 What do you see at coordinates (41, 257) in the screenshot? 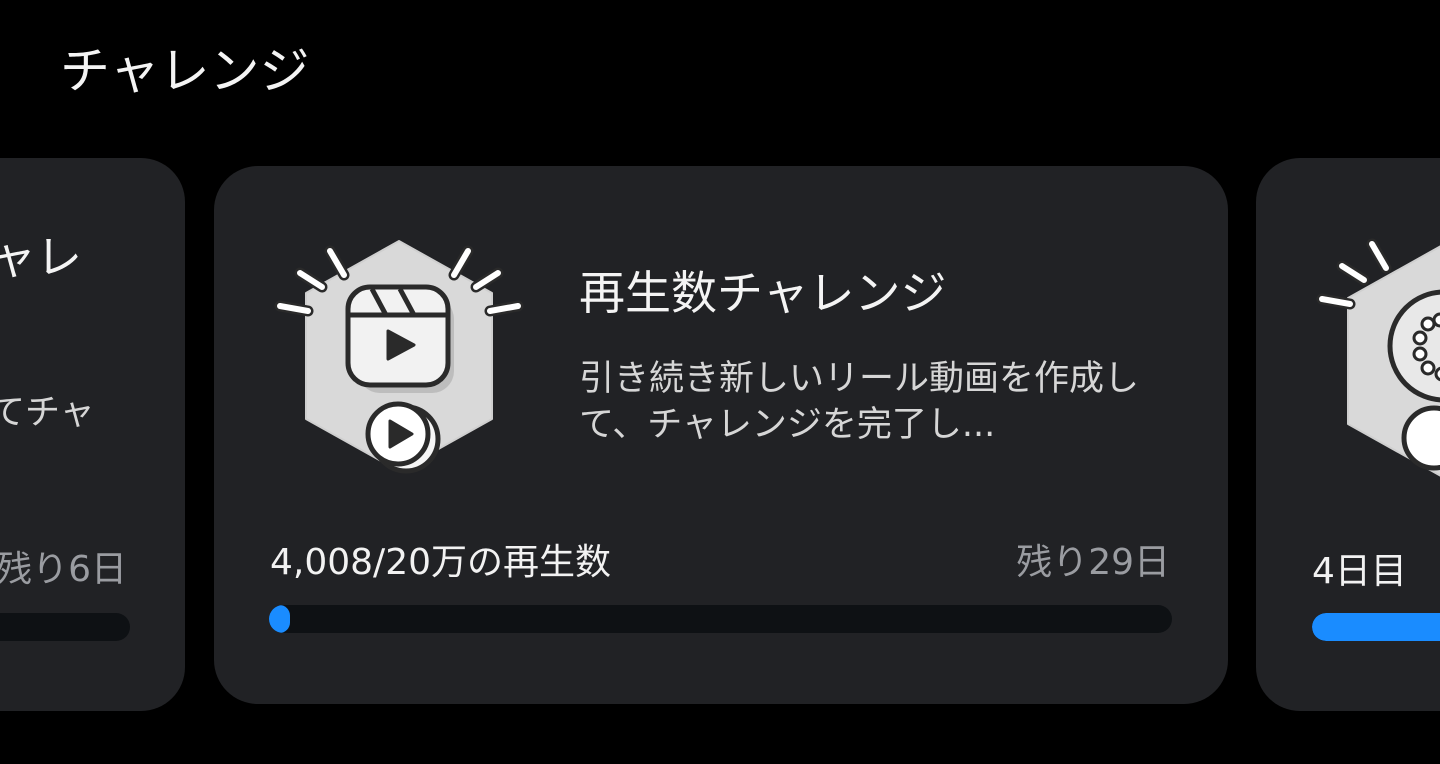
I see `challenge-card-title: ャレ` at bounding box center [41, 257].